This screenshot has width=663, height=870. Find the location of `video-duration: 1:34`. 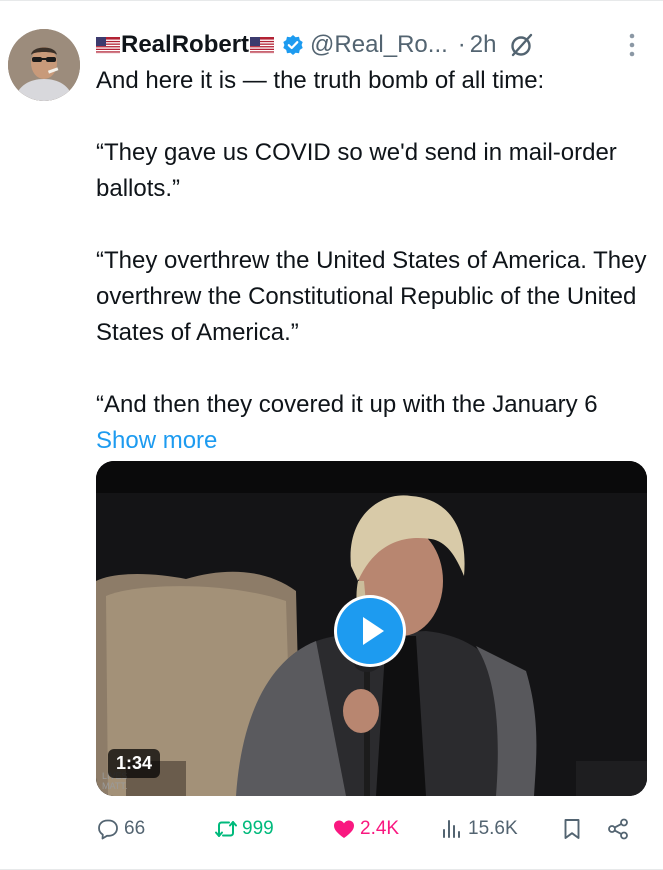

video-duration: 1:34 is located at coordinates (134, 763).